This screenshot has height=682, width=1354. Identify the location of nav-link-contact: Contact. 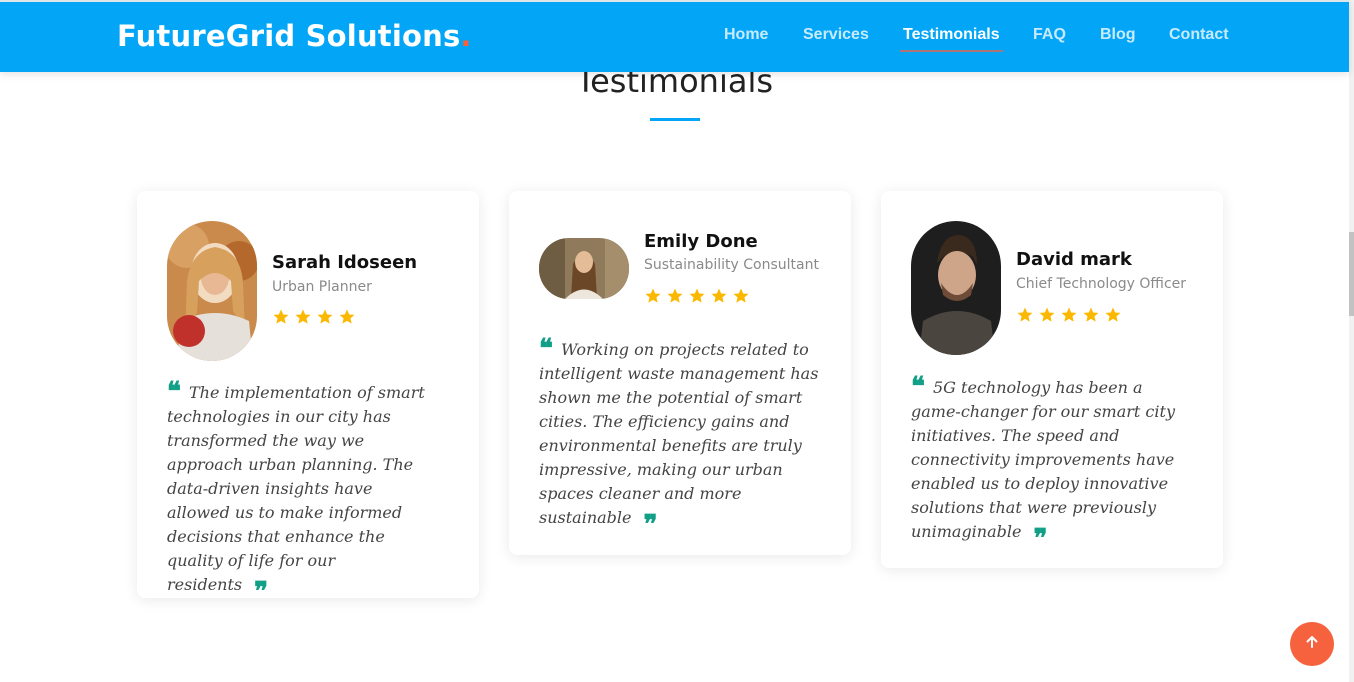
(1199, 35).